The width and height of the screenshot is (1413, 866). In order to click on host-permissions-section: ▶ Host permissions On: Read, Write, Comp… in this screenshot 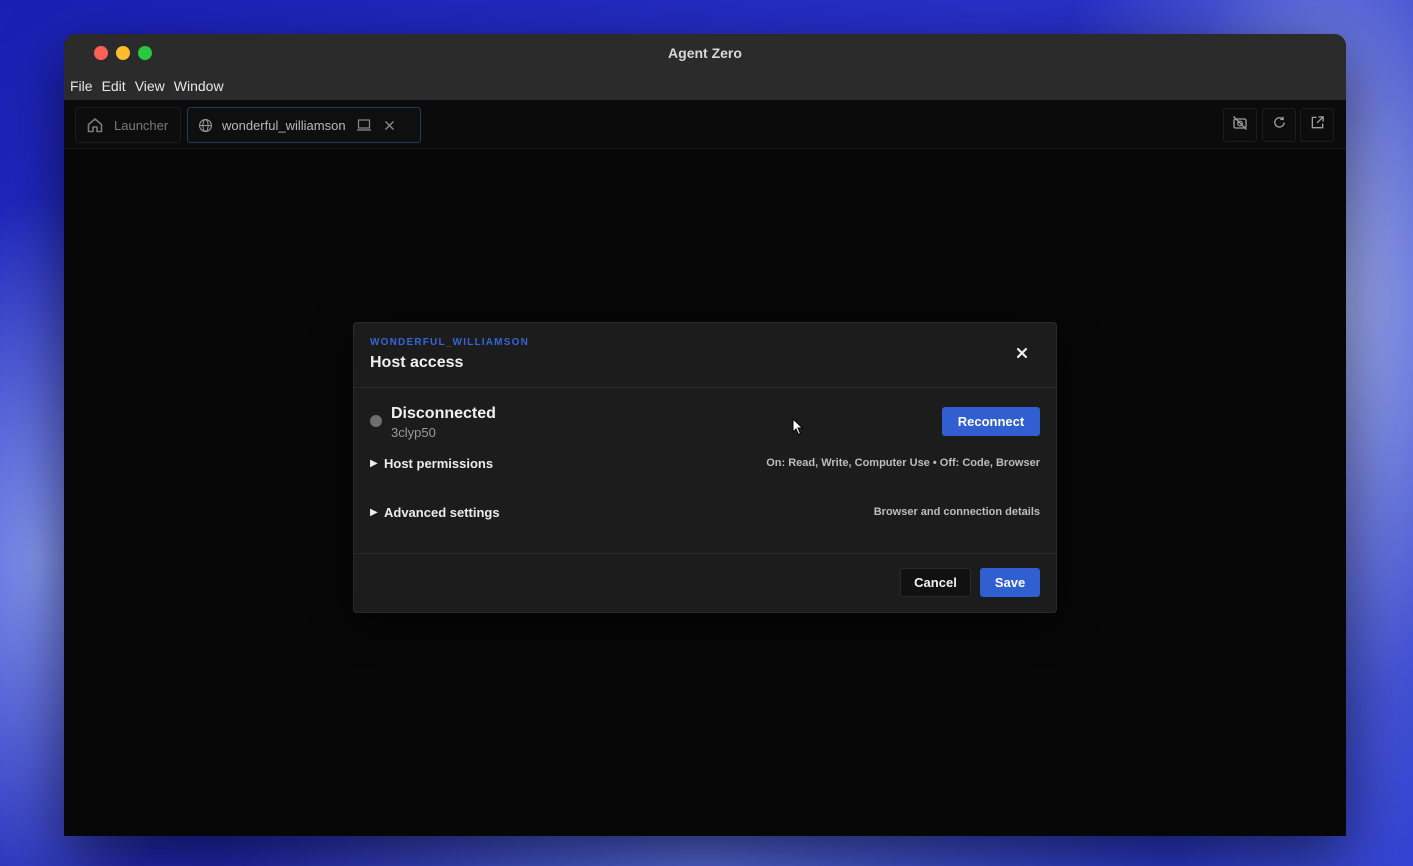, I will do `click(705, 463)`.